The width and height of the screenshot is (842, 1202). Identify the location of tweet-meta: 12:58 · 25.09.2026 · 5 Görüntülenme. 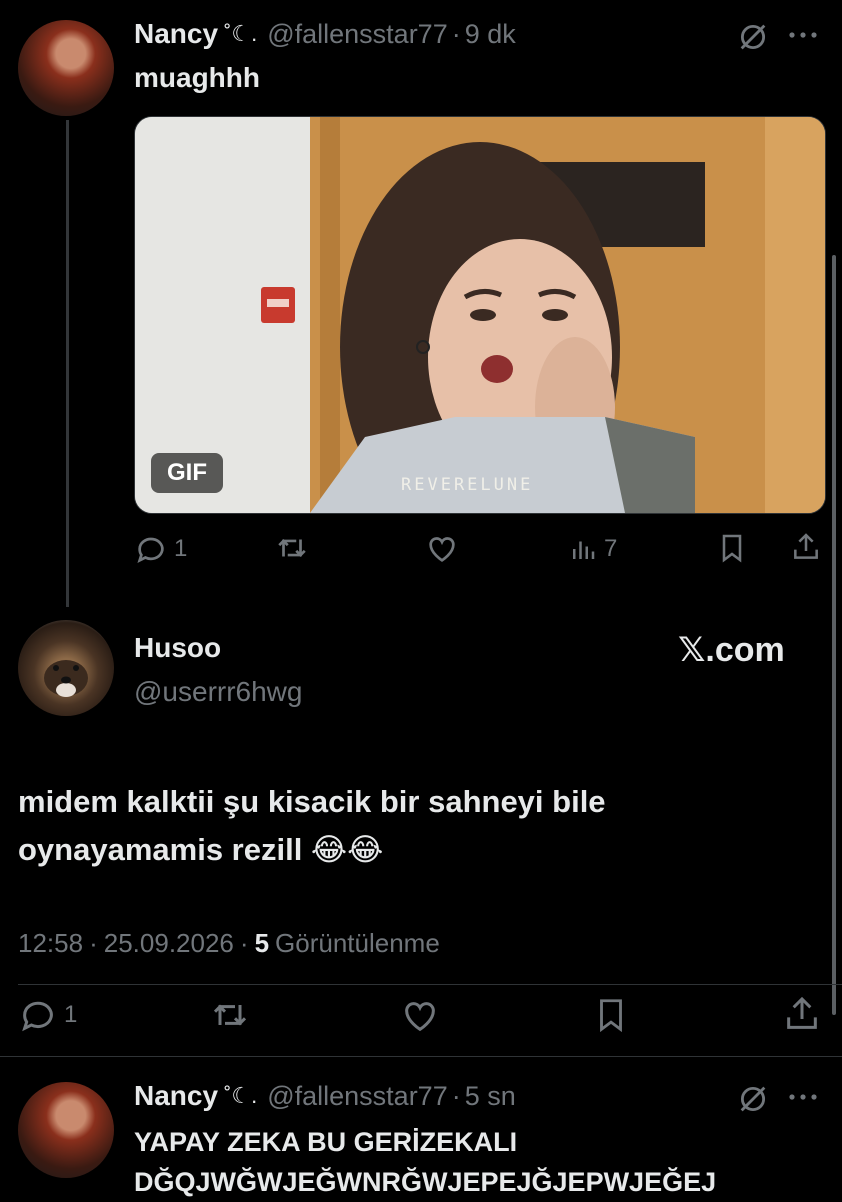
(229, 943).